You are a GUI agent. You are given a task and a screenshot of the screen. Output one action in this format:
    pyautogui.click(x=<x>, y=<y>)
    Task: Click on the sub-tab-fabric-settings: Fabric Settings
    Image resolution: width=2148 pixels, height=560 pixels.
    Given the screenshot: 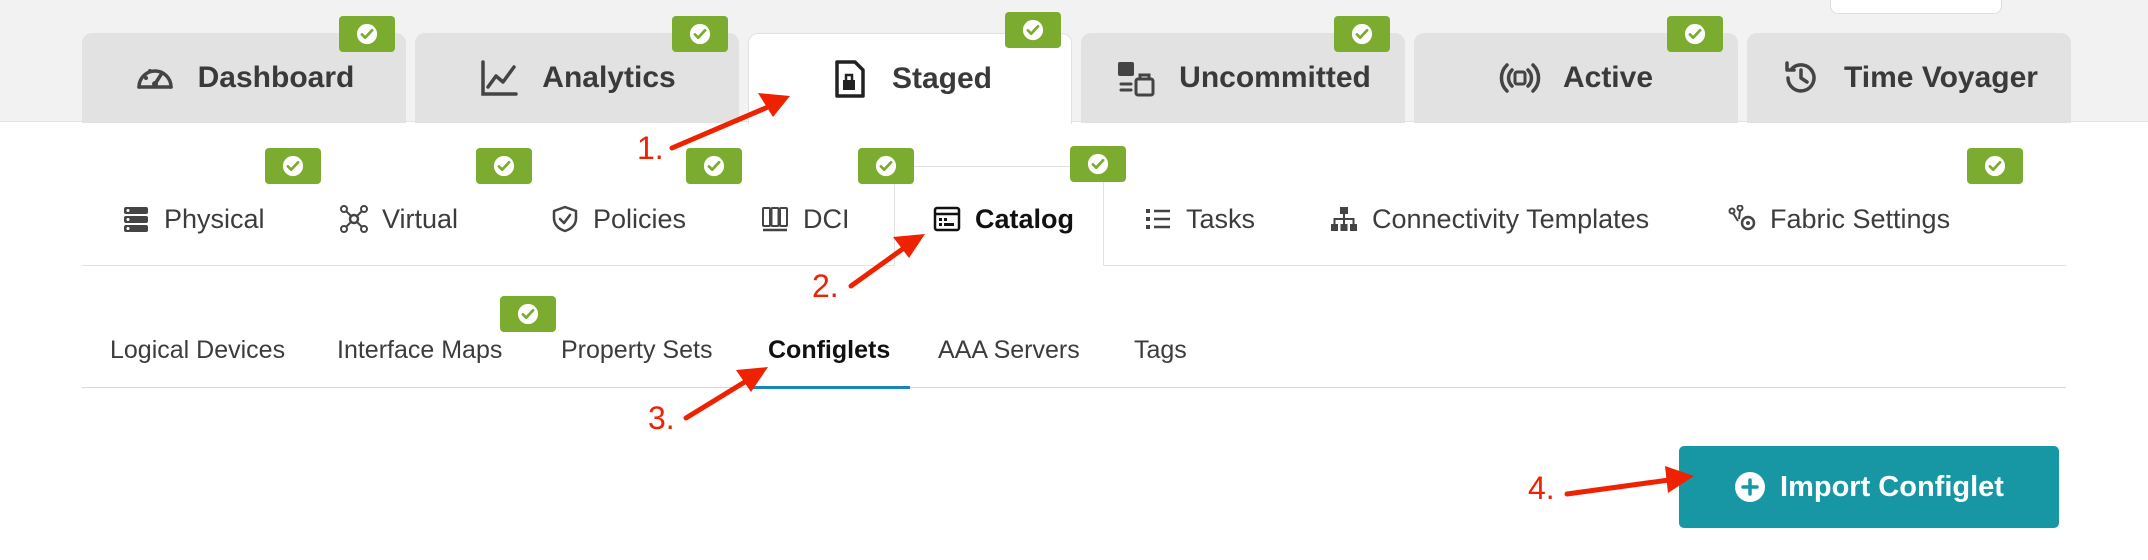 What is the action you would take?
    pyautogui.click(x=1839, y=219)
    